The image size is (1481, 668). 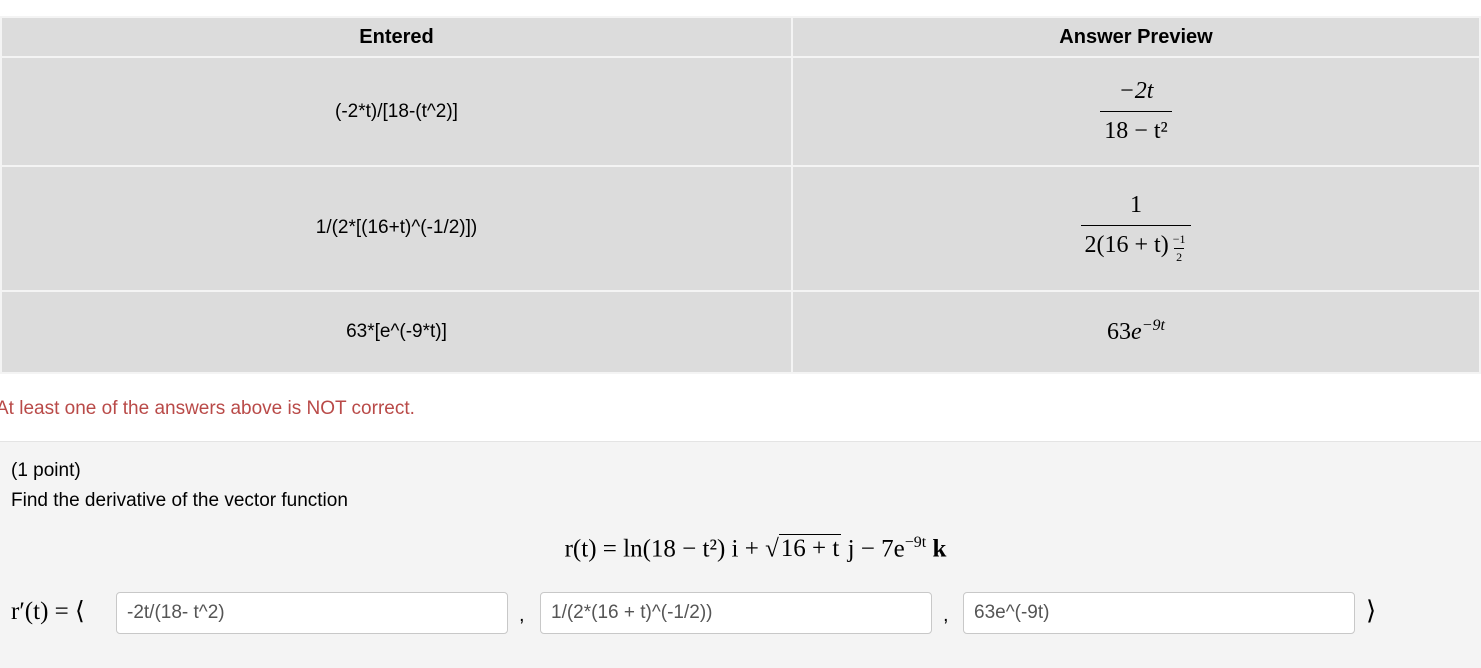 I want to click on preview-exponent-denominator: 2, so click(x=1179, y=255).